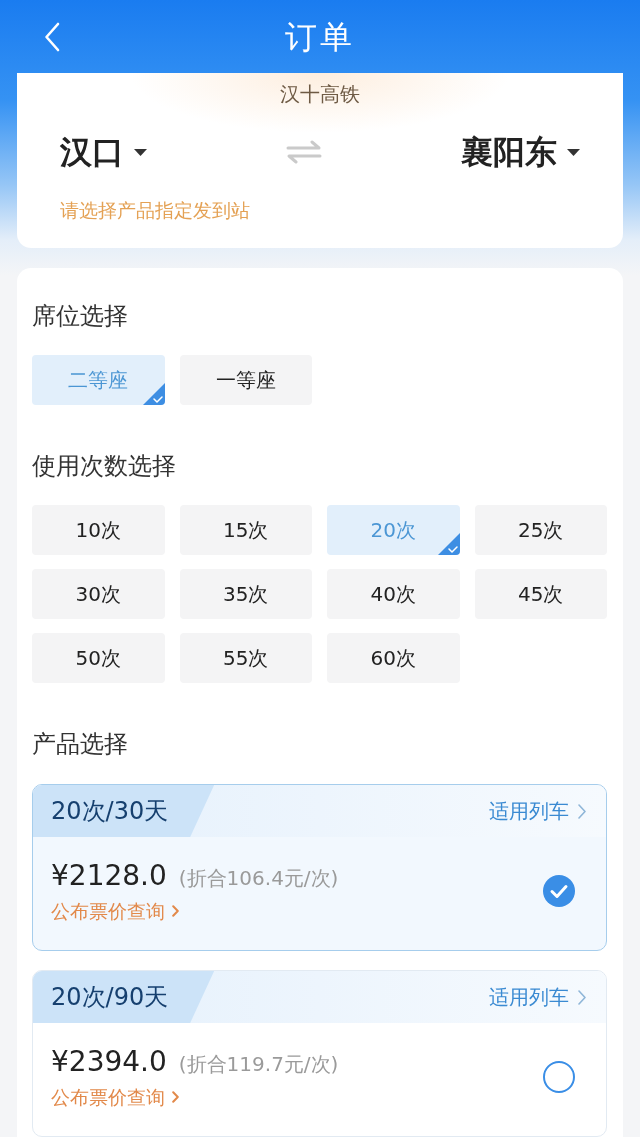 The width and height of the screenshot is (640, 1137). Describe the element at coordinates (393, 658) in the screenshot. I see `count-option: 60次` at that location.